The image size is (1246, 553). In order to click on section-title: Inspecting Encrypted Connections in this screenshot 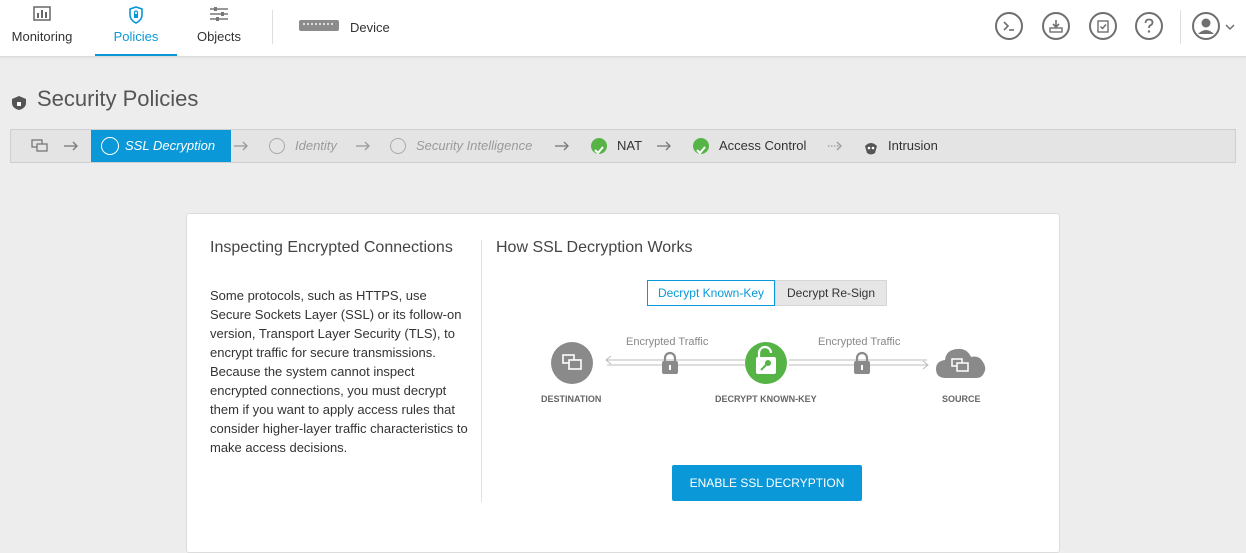, I will do `click(331, 247)`.